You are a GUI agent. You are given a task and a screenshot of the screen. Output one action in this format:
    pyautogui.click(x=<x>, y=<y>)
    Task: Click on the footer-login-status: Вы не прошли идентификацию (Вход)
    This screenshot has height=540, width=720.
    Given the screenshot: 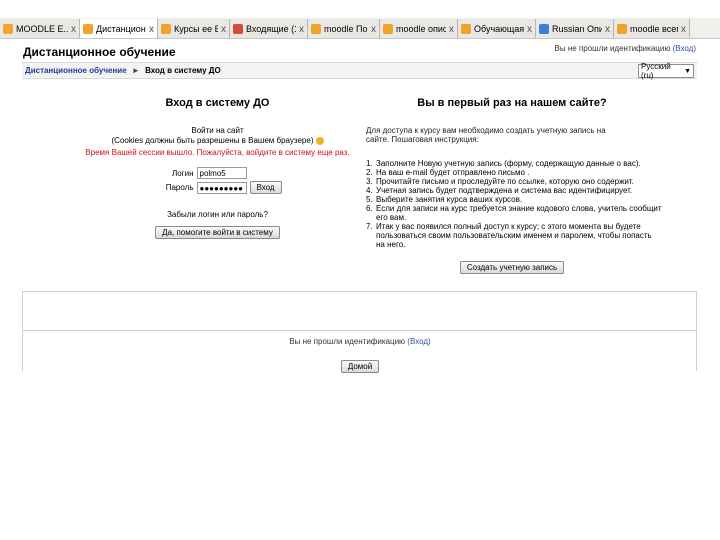 What is the action you would take?
    pyautogui.click(x=360, y=341)
    